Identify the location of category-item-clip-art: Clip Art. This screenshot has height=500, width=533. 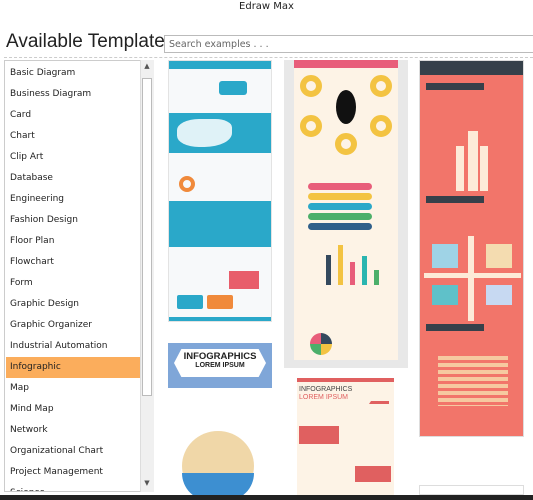
(73, 157).